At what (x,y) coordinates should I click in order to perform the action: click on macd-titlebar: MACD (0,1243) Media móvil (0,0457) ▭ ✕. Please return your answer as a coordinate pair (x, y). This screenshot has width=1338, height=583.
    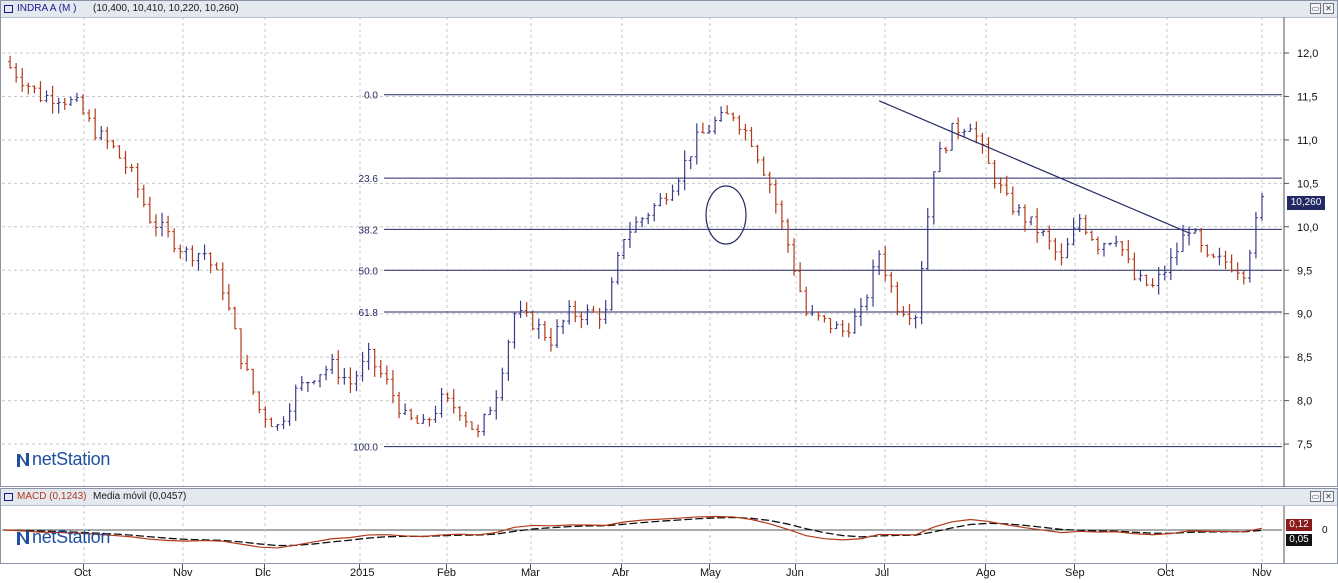
    Looking at the image, I should click on (669, 497).